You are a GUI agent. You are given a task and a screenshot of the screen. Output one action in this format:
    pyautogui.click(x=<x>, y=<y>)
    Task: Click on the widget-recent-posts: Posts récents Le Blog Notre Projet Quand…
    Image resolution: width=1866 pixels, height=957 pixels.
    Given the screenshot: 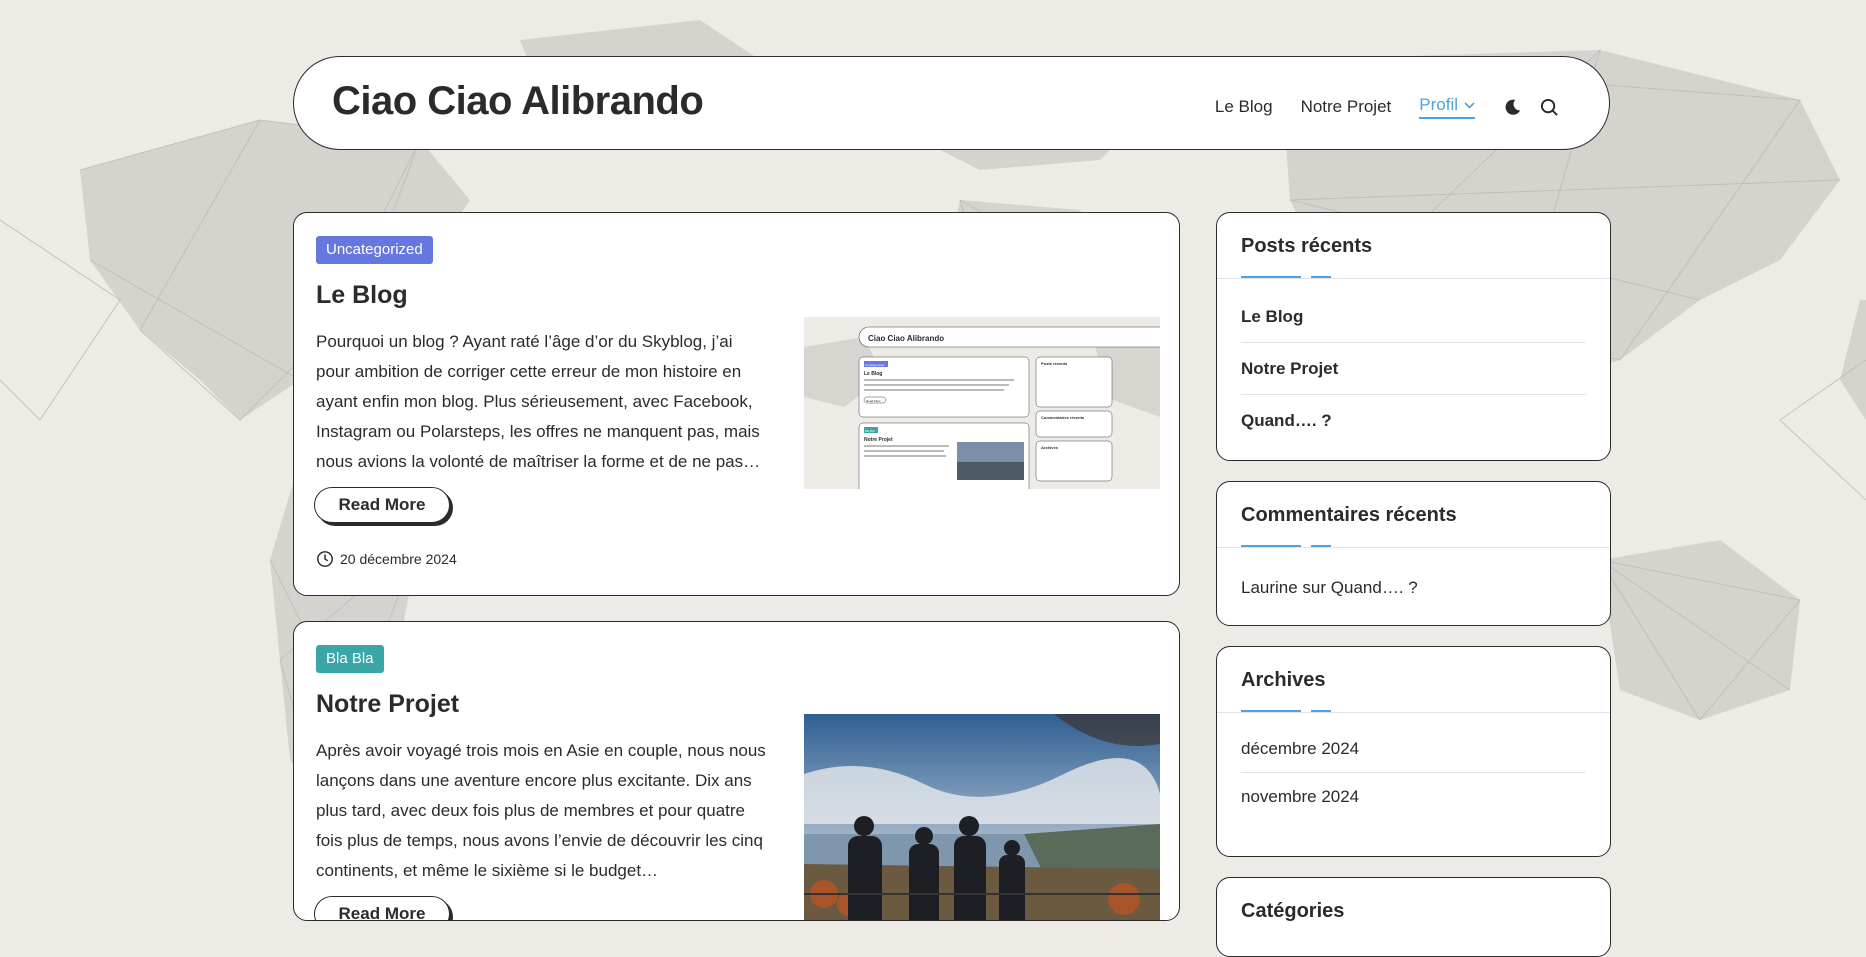 What is the action you would take?
    pyautogui.click(x=1413, y=336)
    